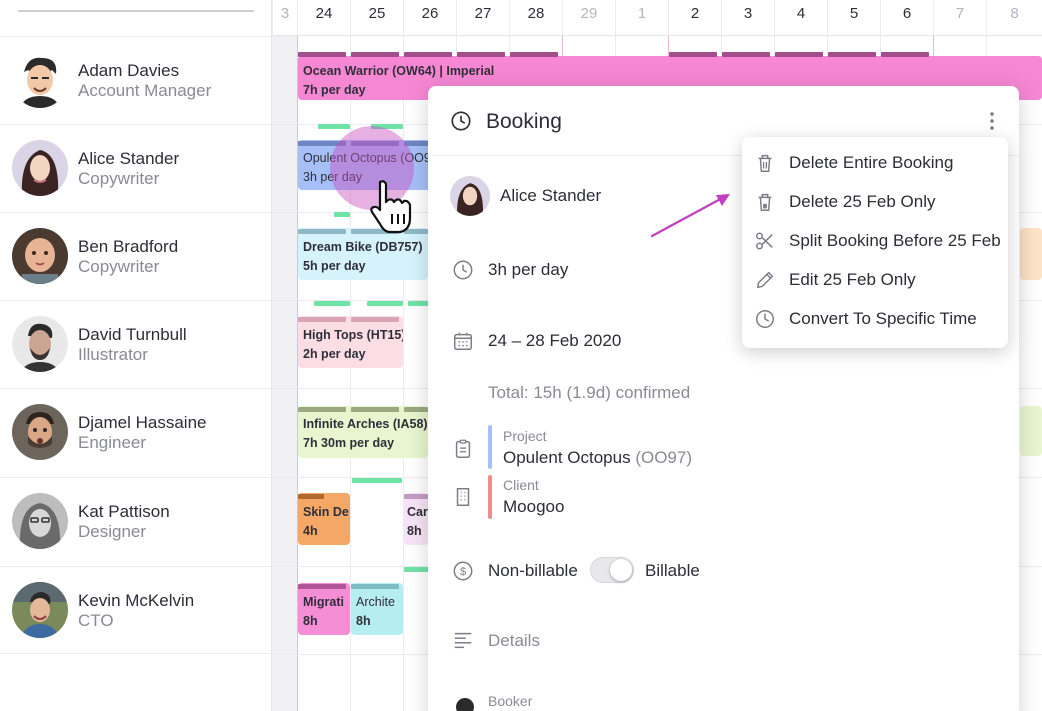 This screenshot has height=711, width=1042. What do you see at coordinates (588, 18) in the screenshot?
I see `date-cell: 29` at bounding box center [588, 18].